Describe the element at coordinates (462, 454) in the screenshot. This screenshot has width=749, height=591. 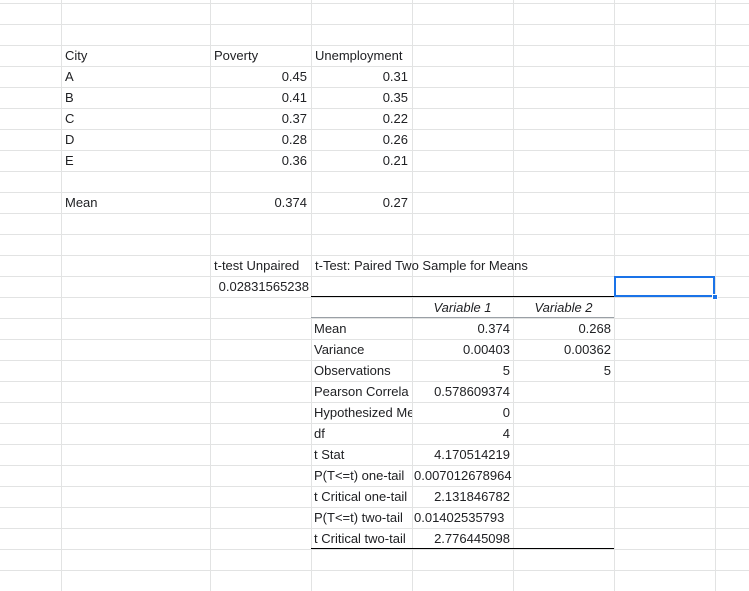
I see `stat-variable-1: 4.170514219` at that location.